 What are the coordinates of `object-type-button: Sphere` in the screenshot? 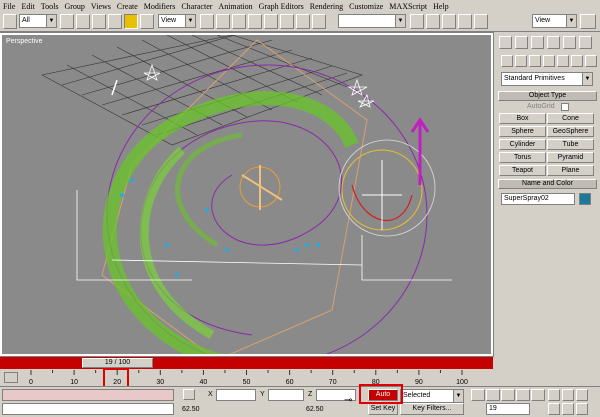 It's located at (522, 131).